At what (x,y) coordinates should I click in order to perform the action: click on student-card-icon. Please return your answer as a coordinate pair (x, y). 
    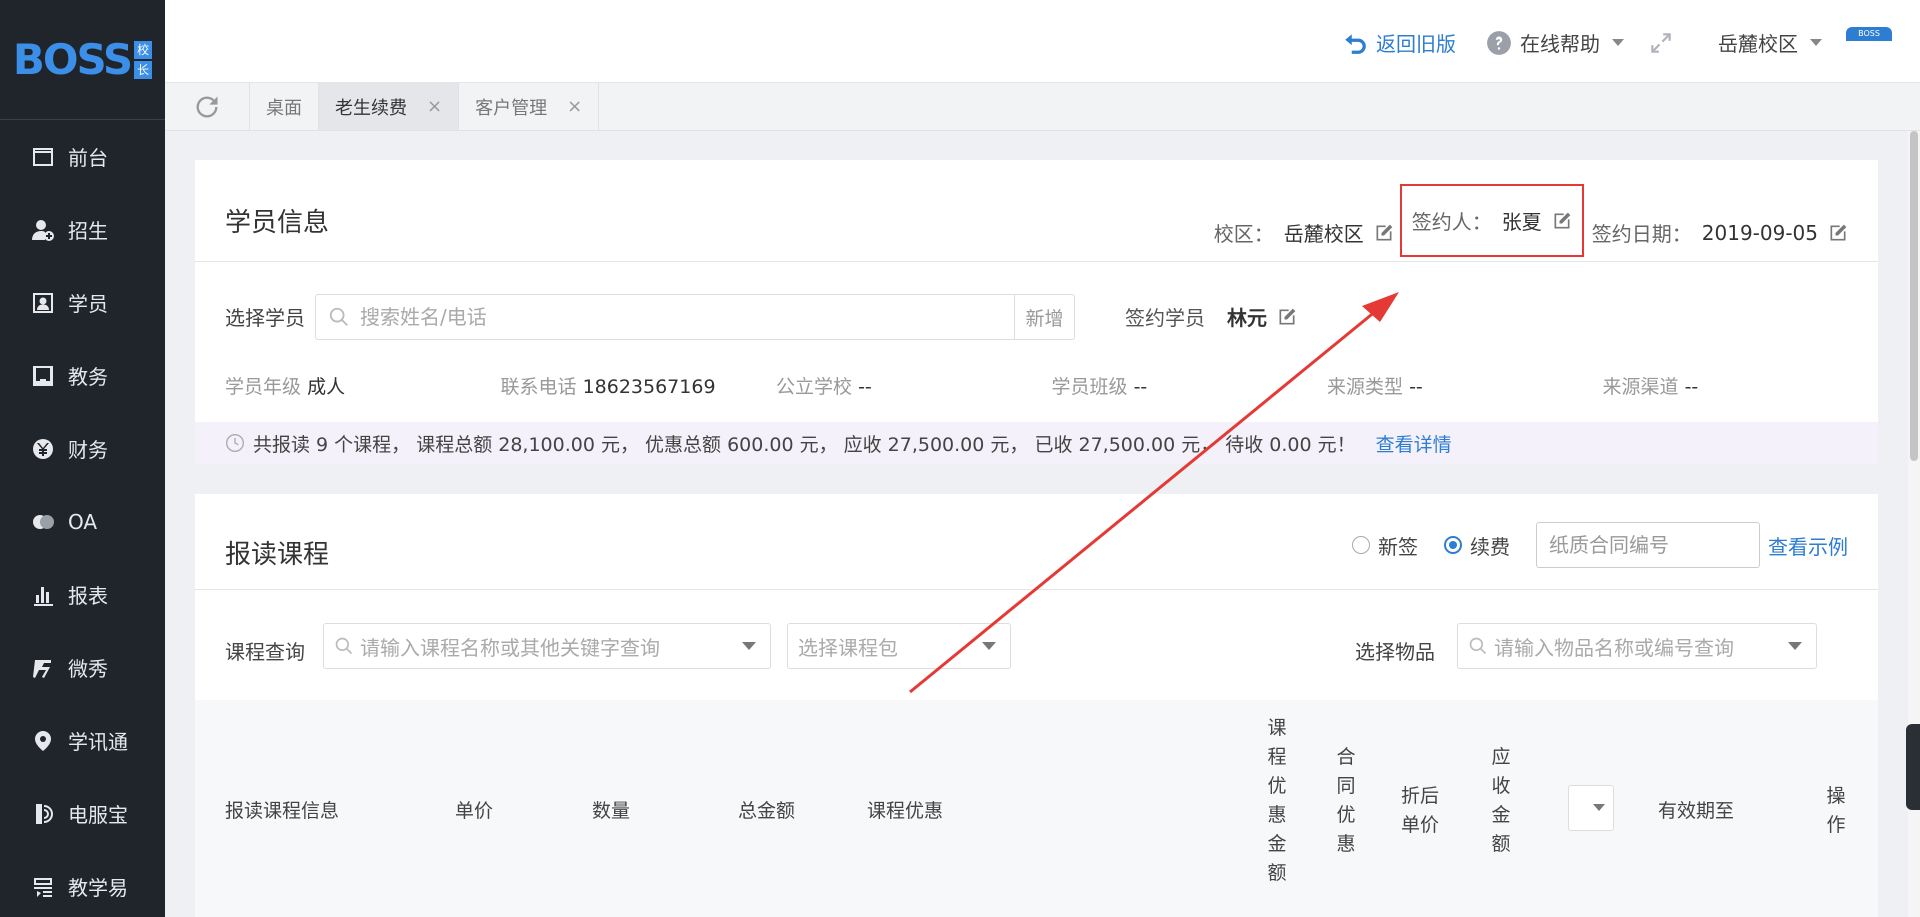
    Looking at the image, I should click on (43, 303).